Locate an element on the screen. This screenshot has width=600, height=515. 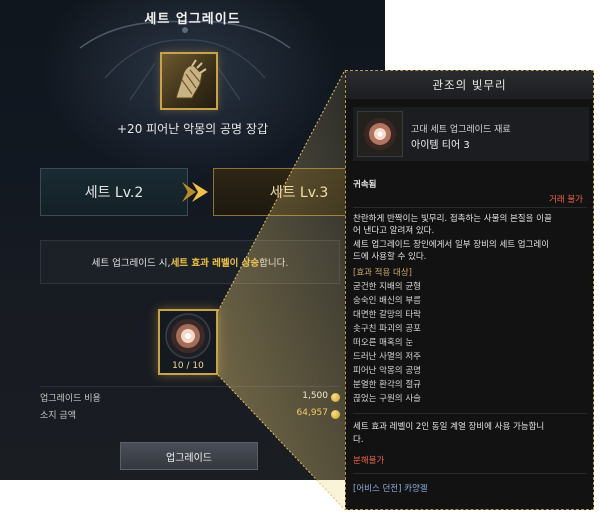
disassemble-status: 분해불가 is located at coordinates (369, 461).